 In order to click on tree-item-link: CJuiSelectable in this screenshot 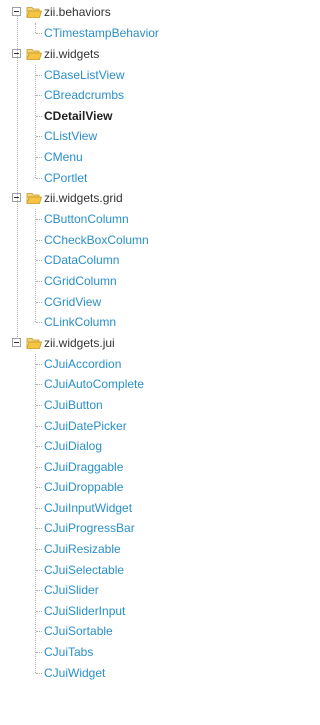, I will do `click(84, 570)`.